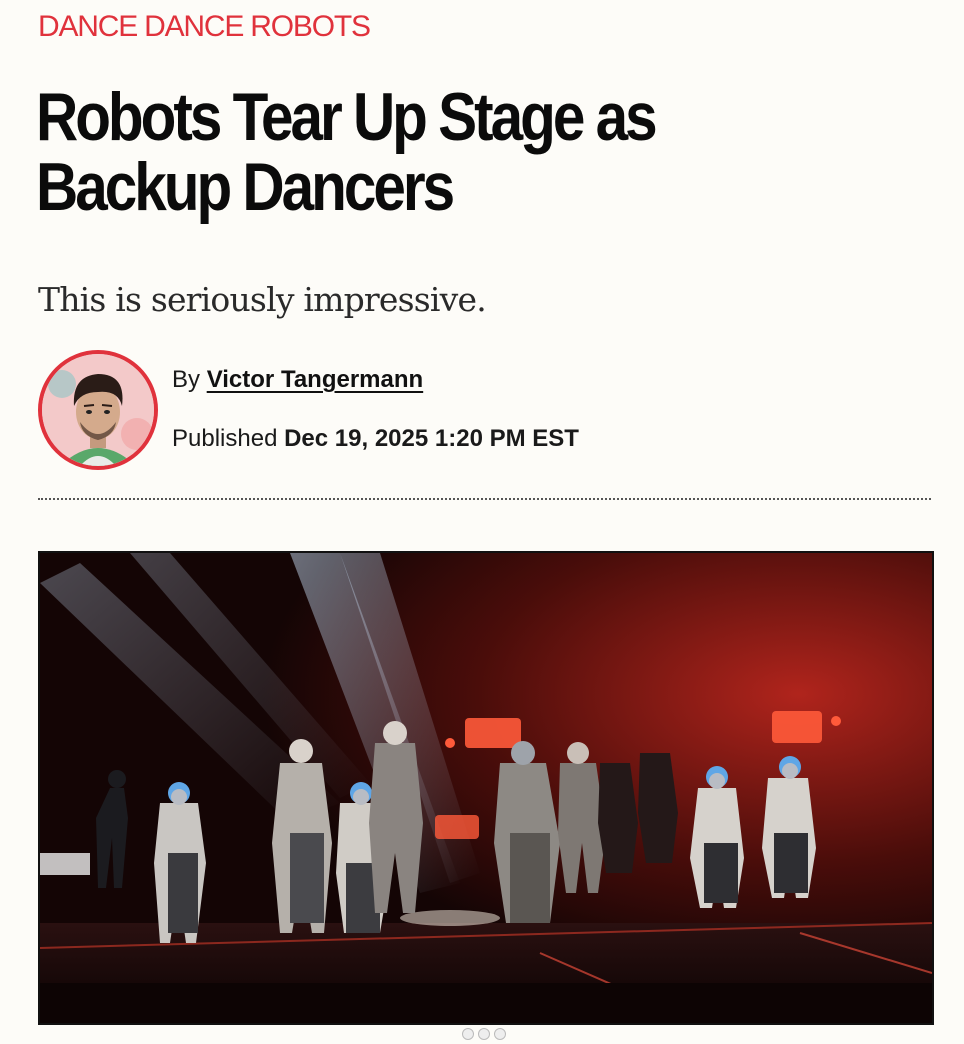 The image size is (964, 1044). Describe the element at coordinates (262, 299) in the screenshot. I see `article-dek: This is seriously impressive.` at that location.